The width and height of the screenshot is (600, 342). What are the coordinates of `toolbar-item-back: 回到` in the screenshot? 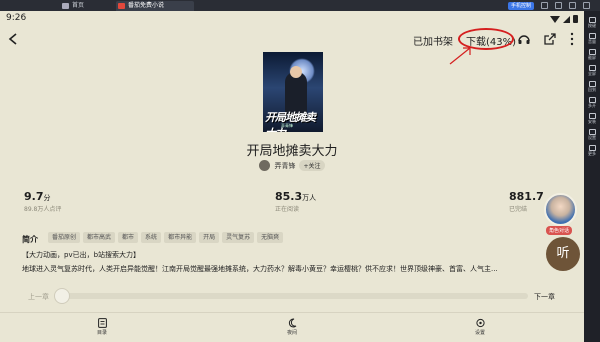 It's located at (592, 86).